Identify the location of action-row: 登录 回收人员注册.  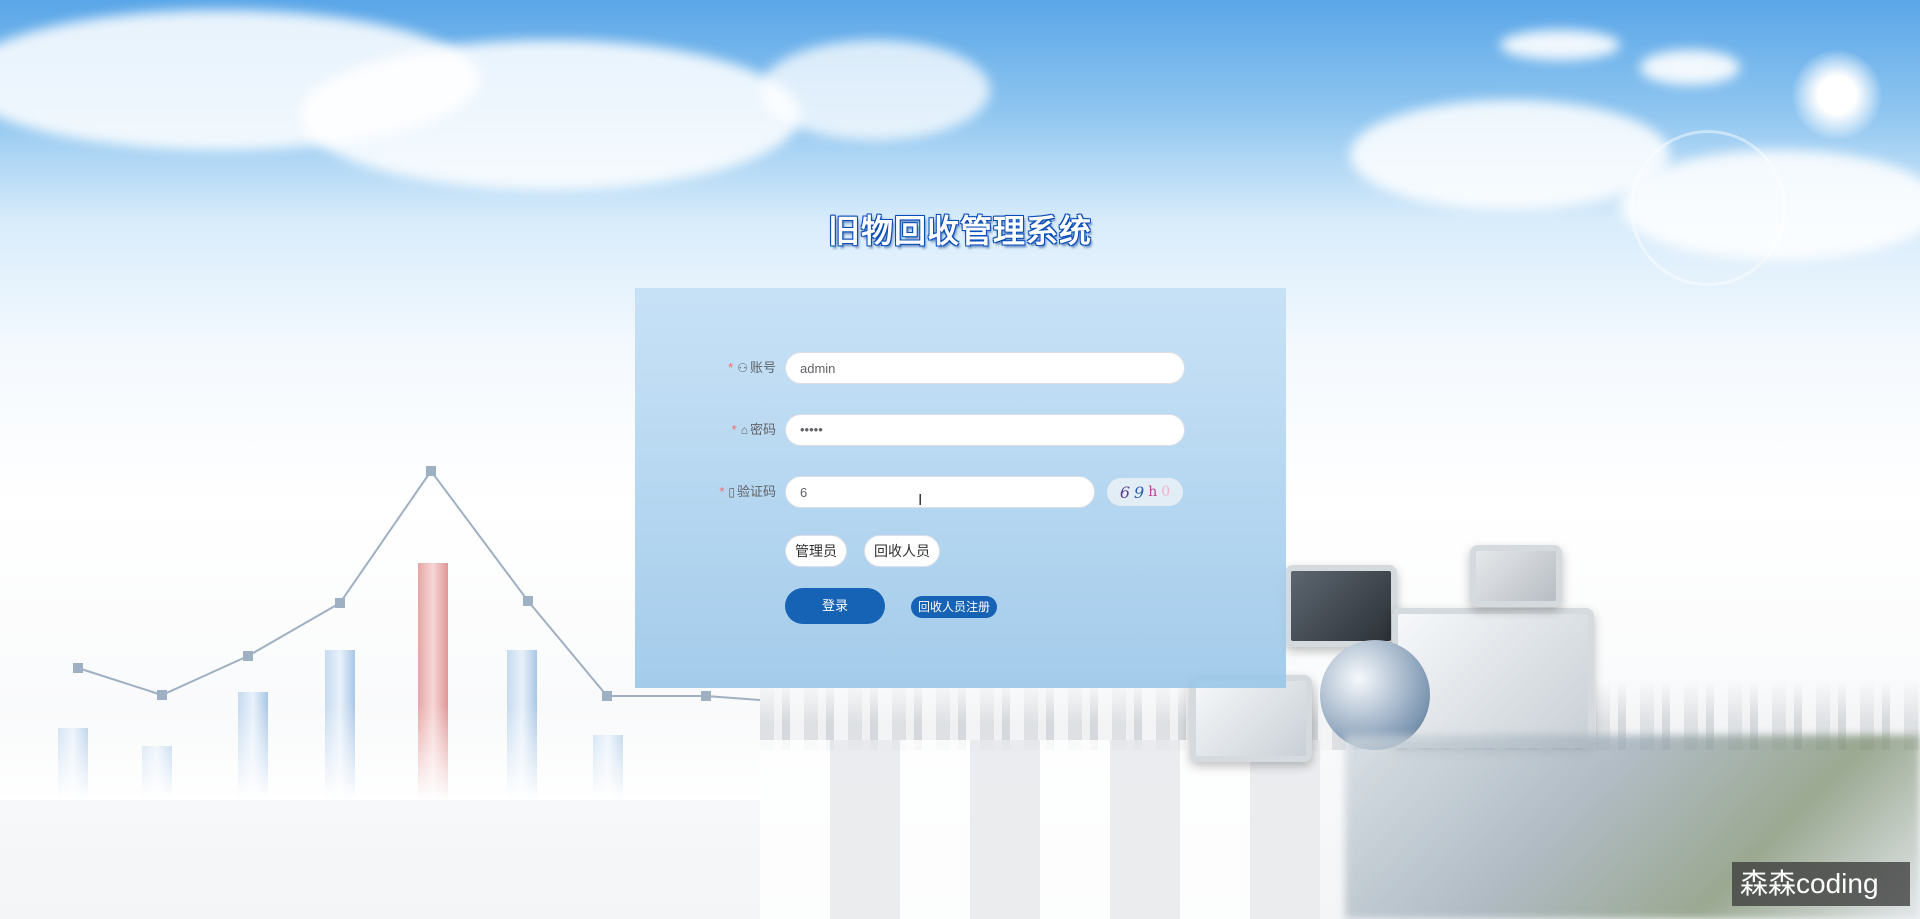
(960, 606).